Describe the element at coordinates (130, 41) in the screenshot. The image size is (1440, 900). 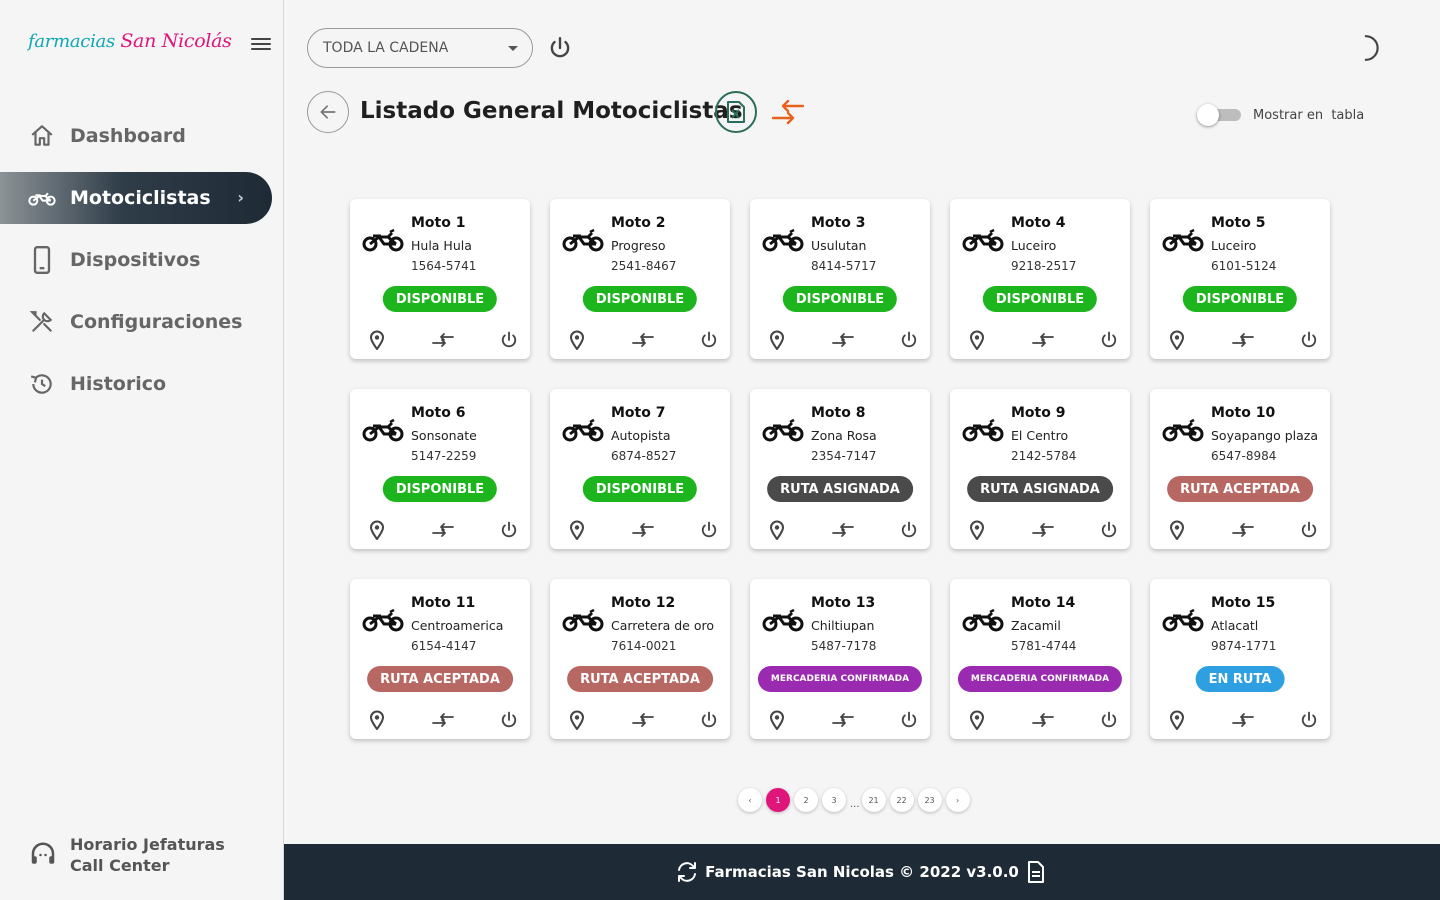
I see `brand-logo: farmacias San Nicolás` at that location.